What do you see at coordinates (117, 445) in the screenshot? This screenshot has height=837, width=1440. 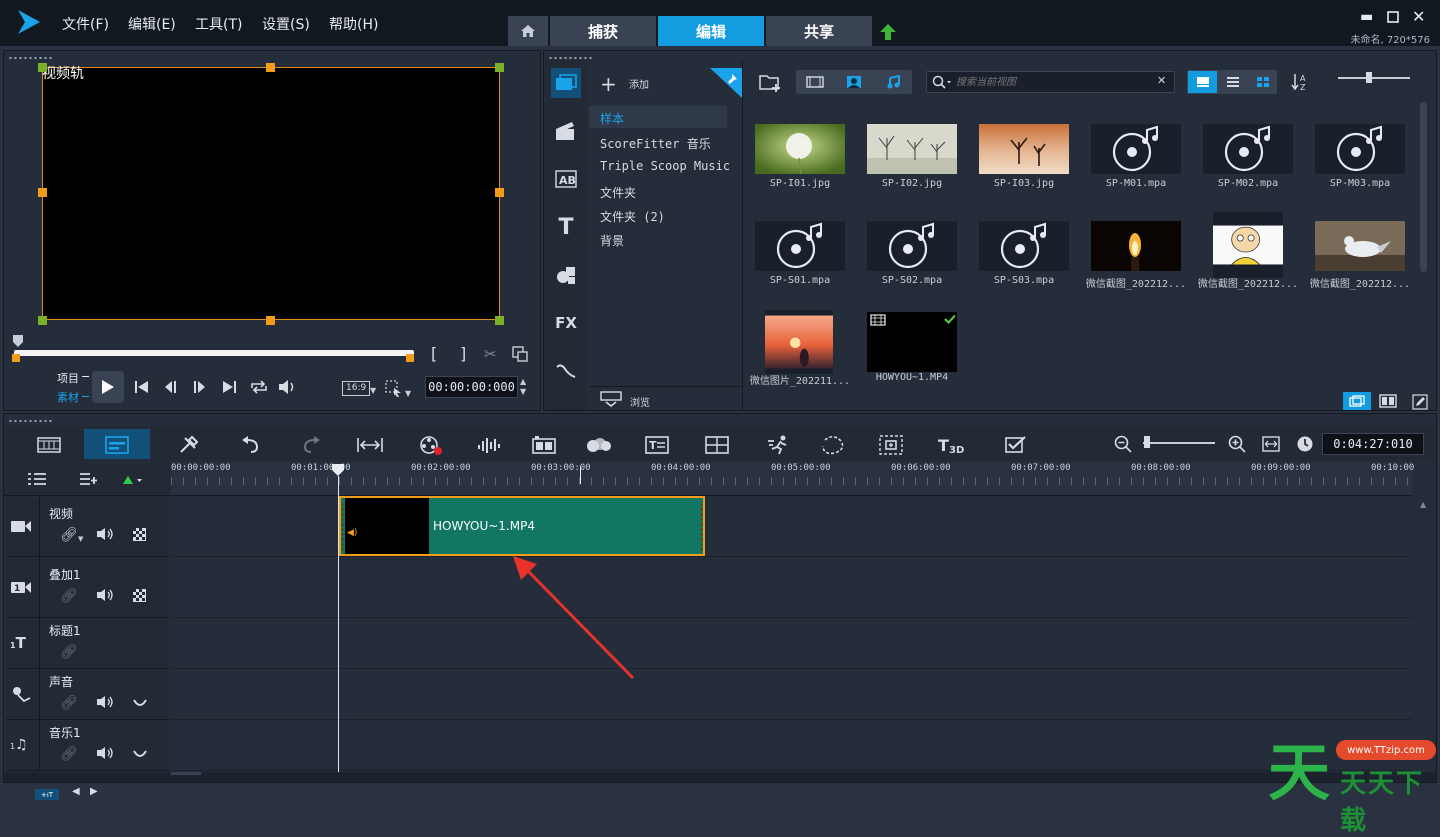 I see `timeline-view-button` at bounding box center [117, 445].